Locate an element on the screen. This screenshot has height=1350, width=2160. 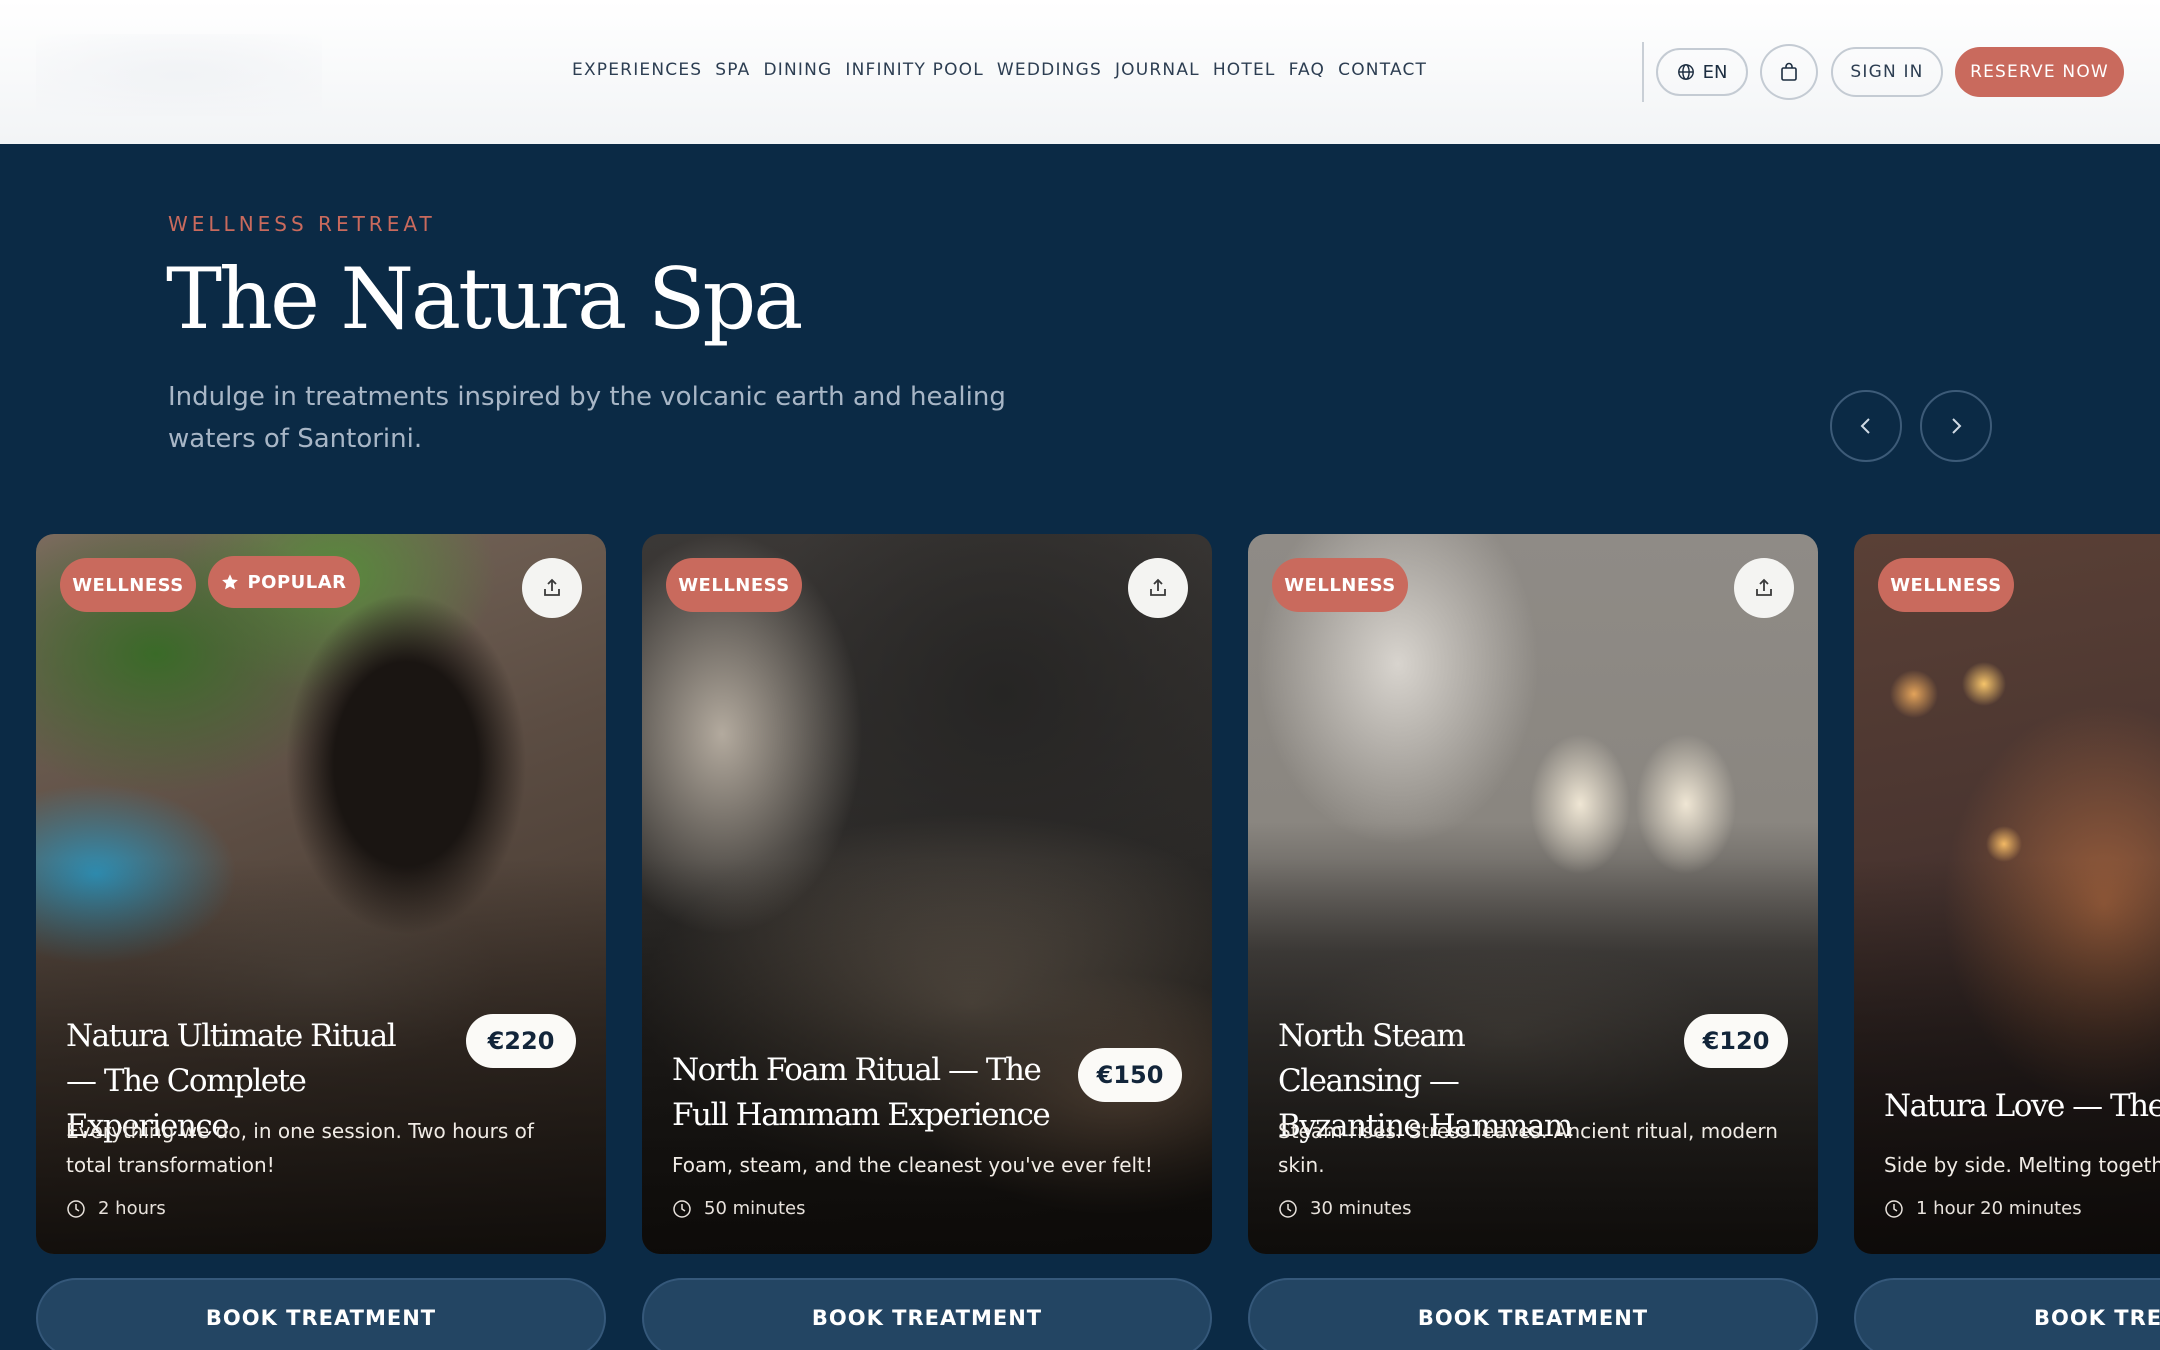
duration-label: 2 hours is located at coordinates (132, 1208).